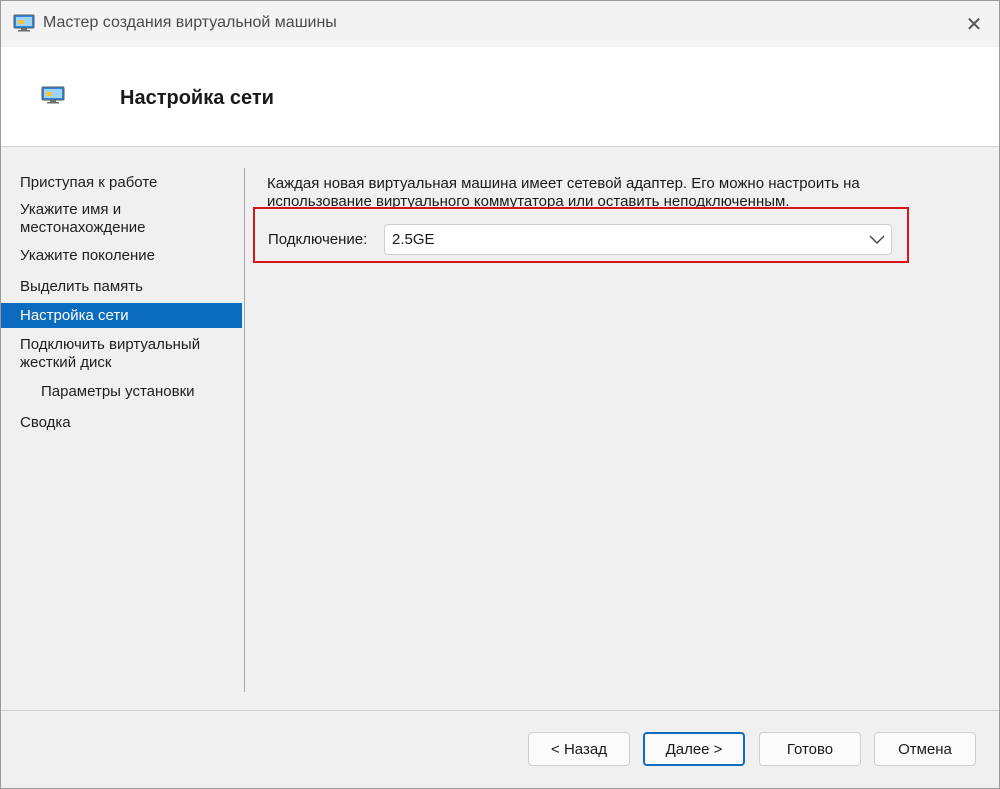  What do you see at coordinates (638, 239) in the screenshot?
I see `connection-select: 2.5GE` at bounding box center [638, 239].